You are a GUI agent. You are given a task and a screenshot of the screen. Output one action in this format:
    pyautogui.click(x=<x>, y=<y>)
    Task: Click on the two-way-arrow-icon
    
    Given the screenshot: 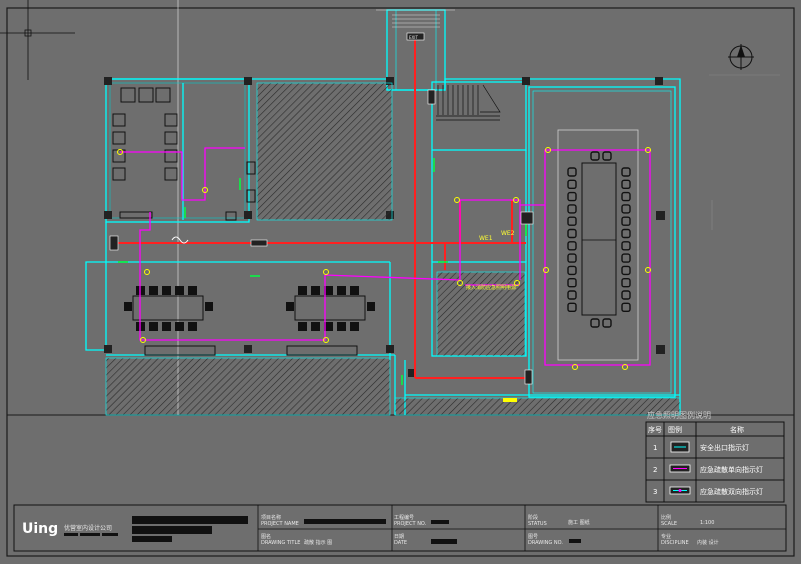 What is the action you would take?
    pyautogui.click(x=680, y=490)
    